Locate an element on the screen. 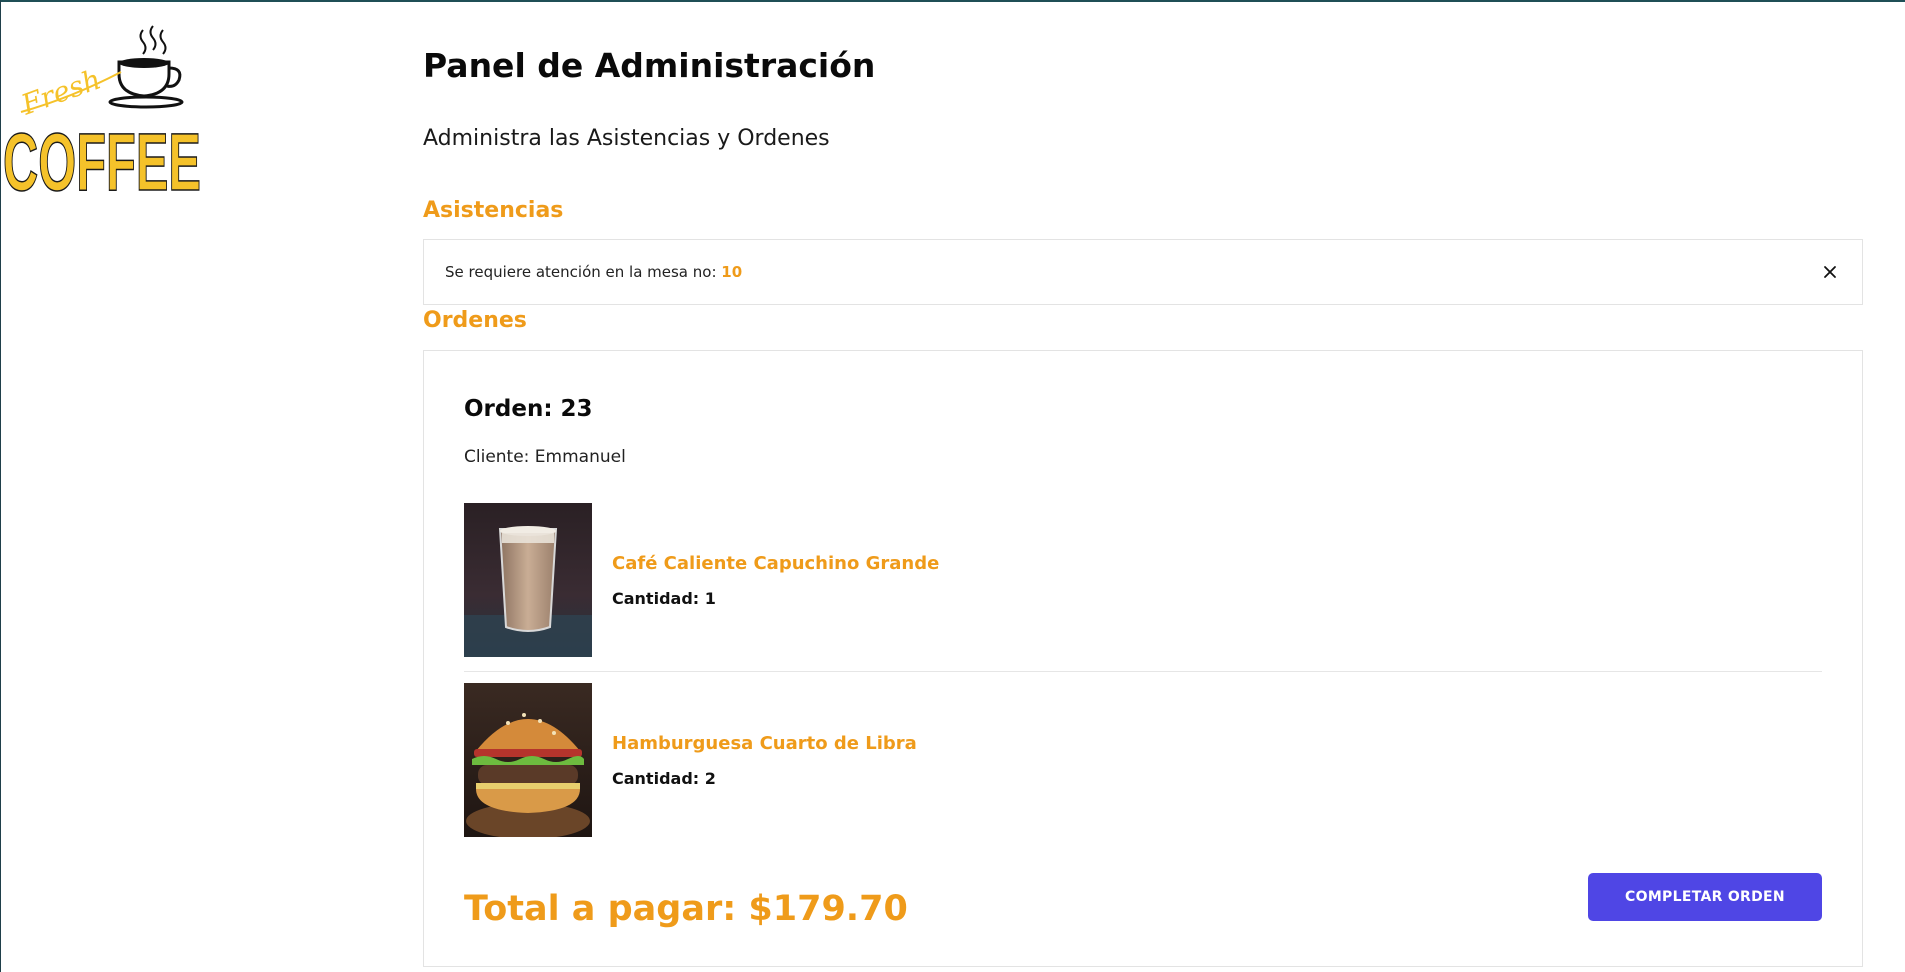 The width and height of the screenshot is (1905, 972). order-client: Cliente: Emmanuel is located at coordinates (545, 457).